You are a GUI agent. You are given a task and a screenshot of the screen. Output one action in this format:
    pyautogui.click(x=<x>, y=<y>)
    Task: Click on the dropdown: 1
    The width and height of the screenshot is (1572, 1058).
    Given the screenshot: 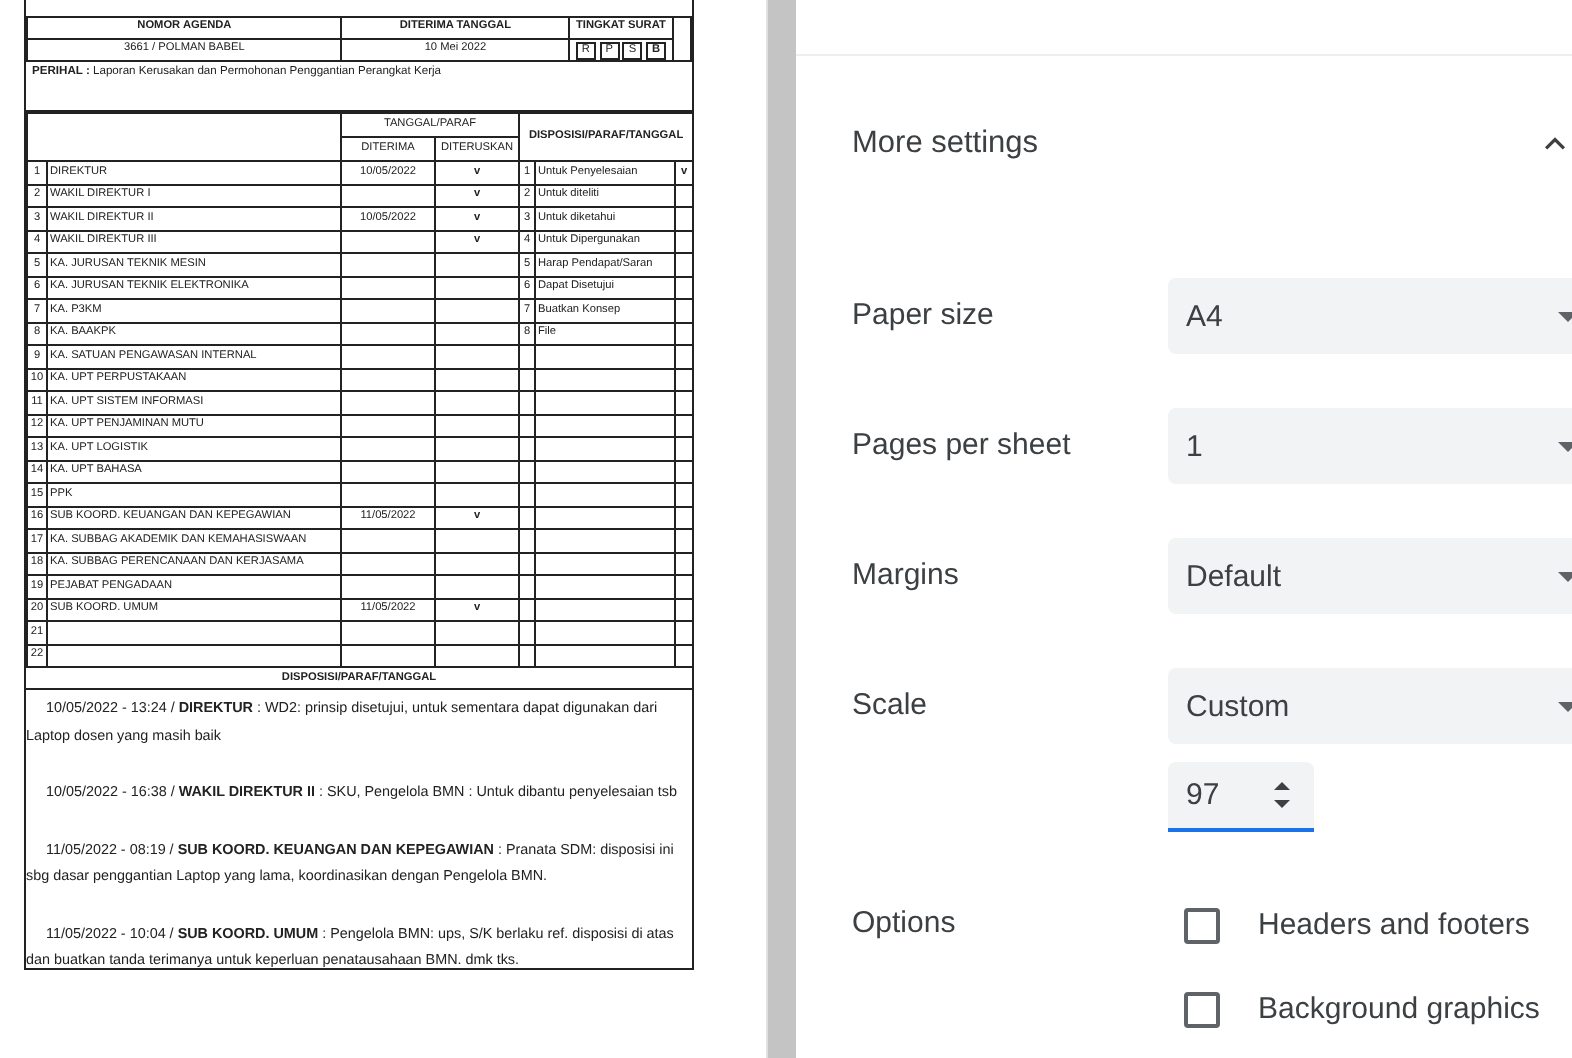 What is the action you would take?
    pyautogui.click(x=1370, y=446)
    